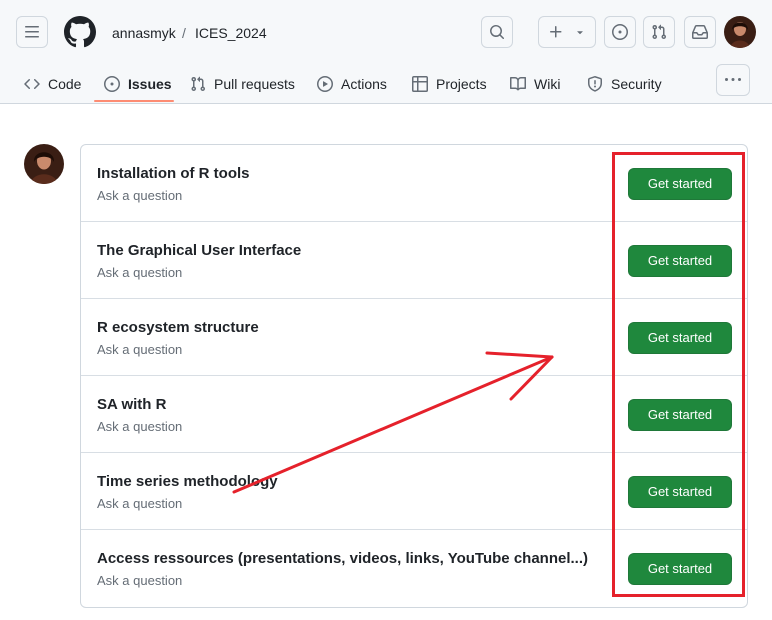 The width and height of the screenshot is (772, 620). What do you see at coordinates (150, 84) in the screenshot?
I see `tab-issues-label: Issues` at bounding box center [150, 84].